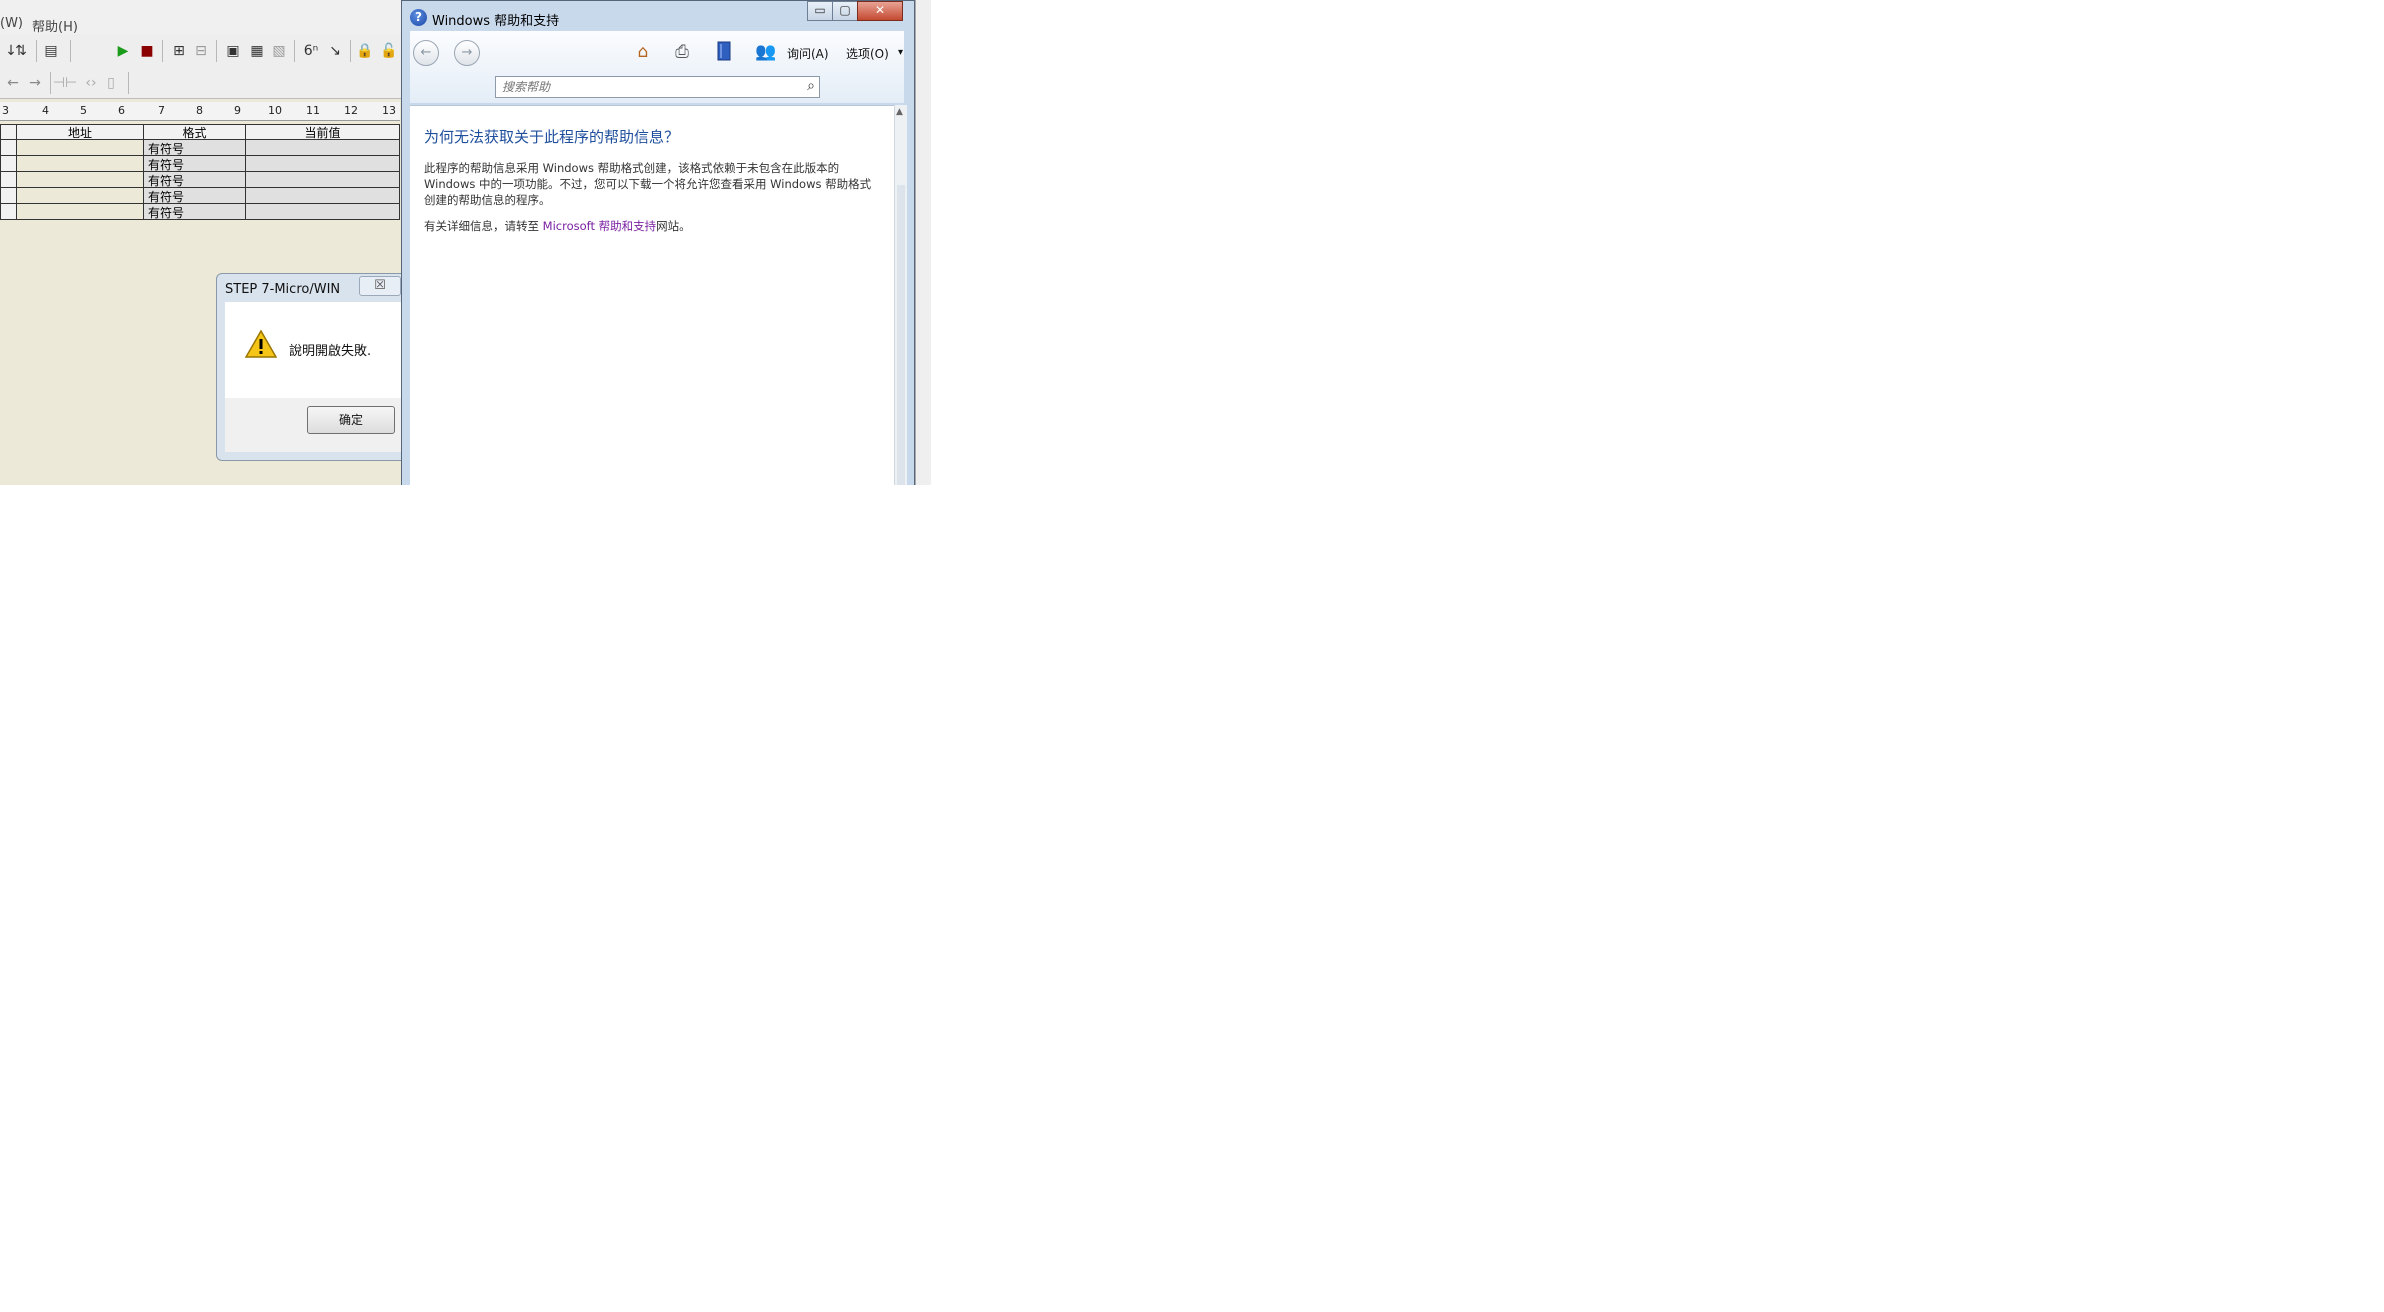  What do you see at coordinates (845, 11) in the screenshot?
I see `maximize-button: ▢` at bounding box center [845, 11].